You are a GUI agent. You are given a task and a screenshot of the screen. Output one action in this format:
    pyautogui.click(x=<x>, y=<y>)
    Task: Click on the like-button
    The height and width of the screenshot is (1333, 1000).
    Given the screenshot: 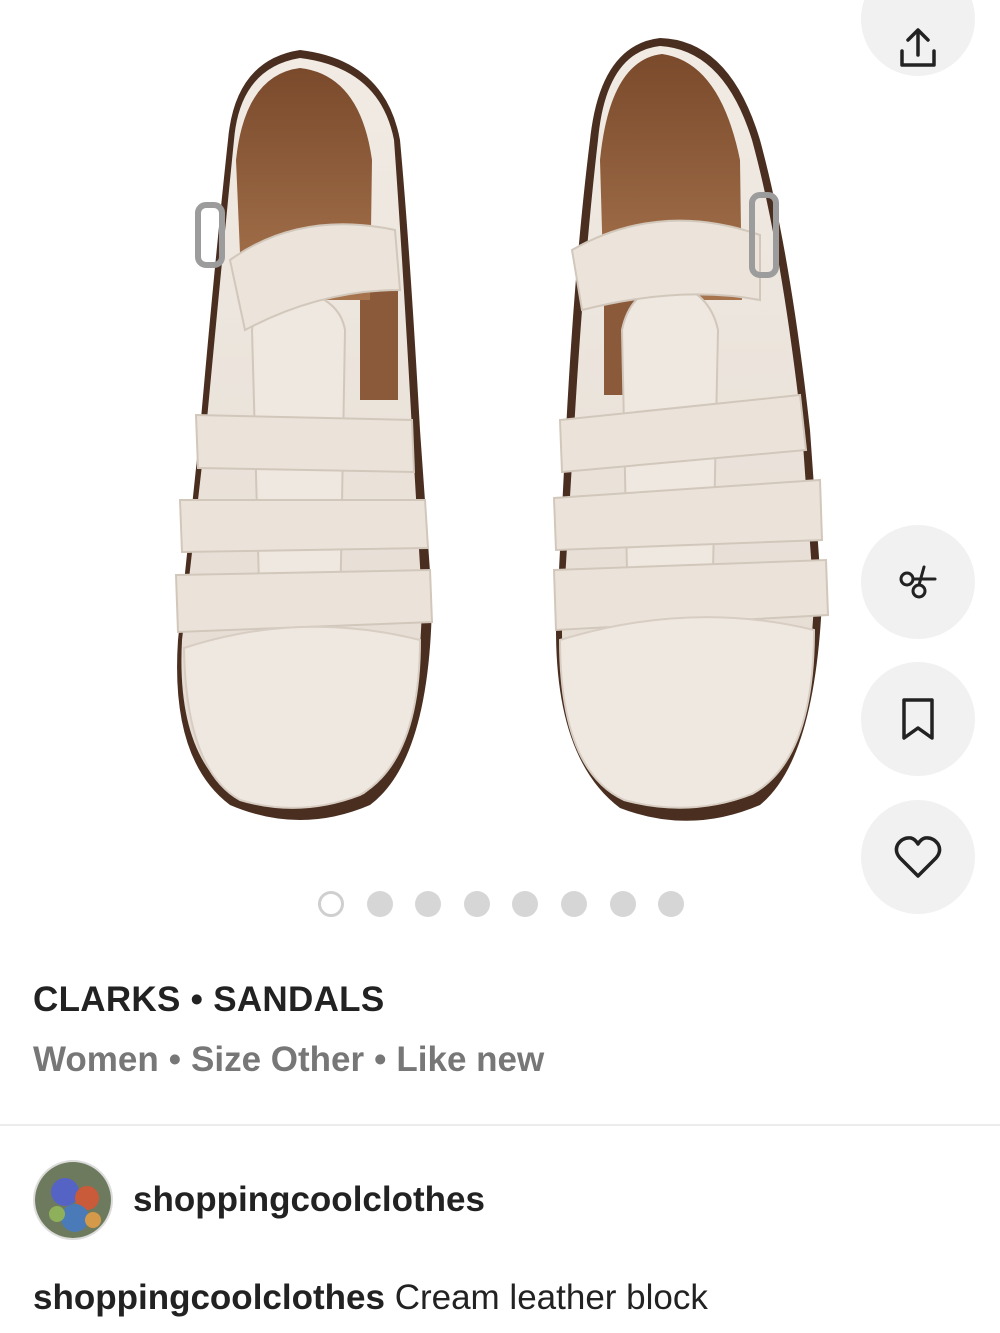 What is the action you would take?
    pyautogui.click(x=918, y=857)
    